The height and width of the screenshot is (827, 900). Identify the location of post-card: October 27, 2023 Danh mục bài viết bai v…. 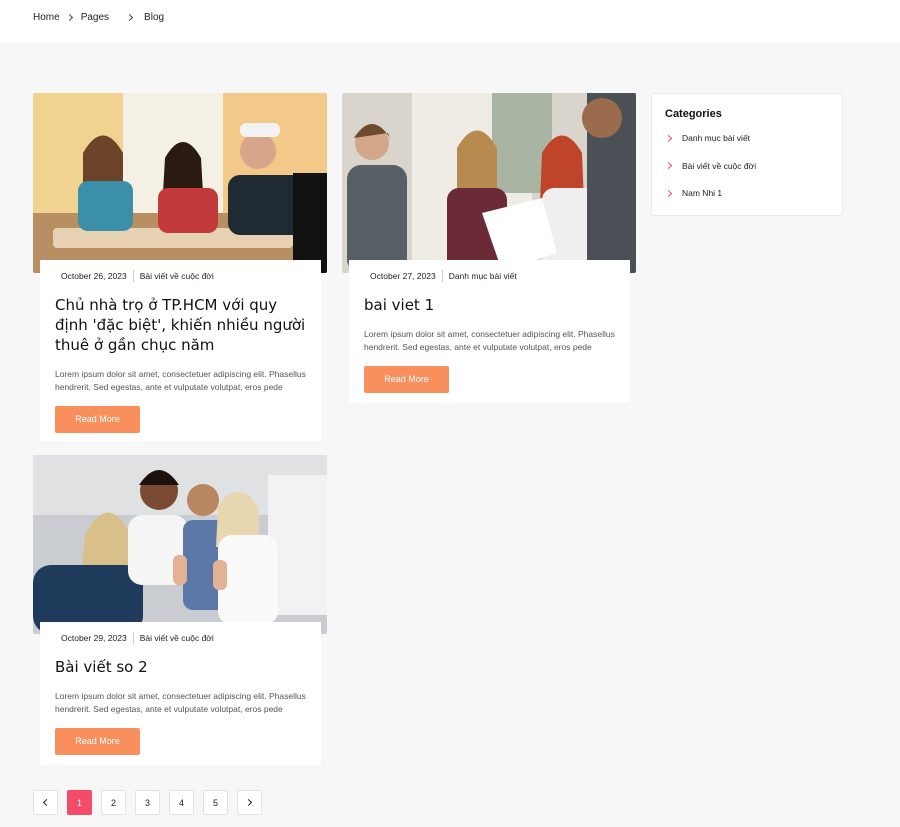
(489, 248).